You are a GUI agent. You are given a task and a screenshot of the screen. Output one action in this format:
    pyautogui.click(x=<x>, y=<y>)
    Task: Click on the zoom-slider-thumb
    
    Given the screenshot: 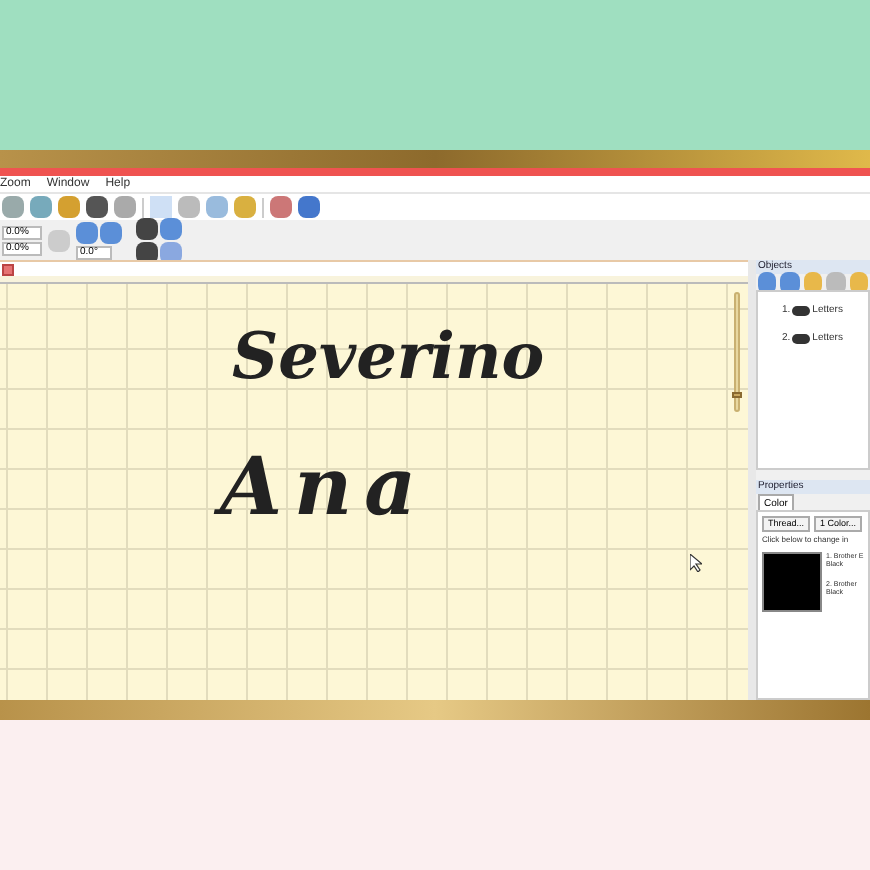 What is the action you would take?
    pyautogui.click(x=737, y=395)
    